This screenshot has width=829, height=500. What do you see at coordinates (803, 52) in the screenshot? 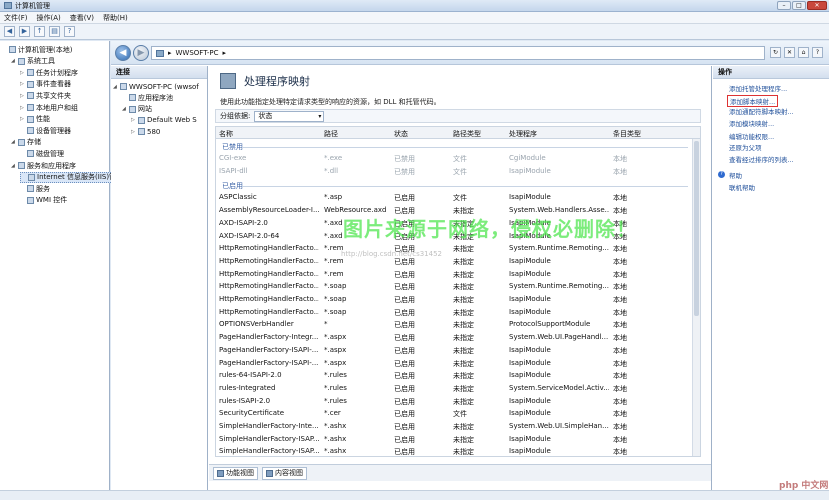
I see `home-icon: ⌂` at bounding box center [803, 52].